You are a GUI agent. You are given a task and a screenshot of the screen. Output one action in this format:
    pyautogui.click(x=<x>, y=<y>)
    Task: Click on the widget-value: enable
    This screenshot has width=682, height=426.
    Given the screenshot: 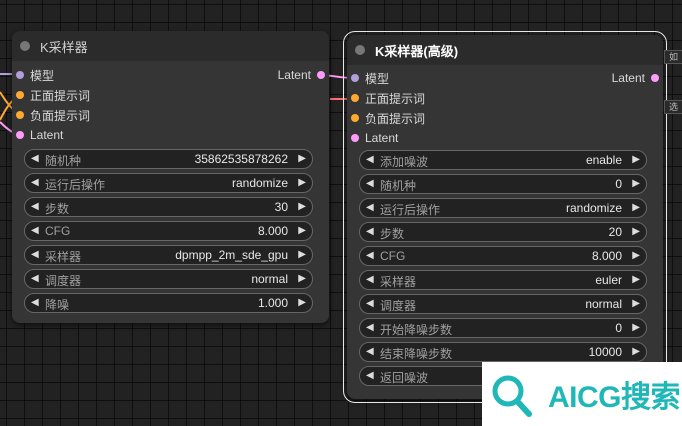 What is the action you would take?
    pyautogui.click(x=603, y=160)
    